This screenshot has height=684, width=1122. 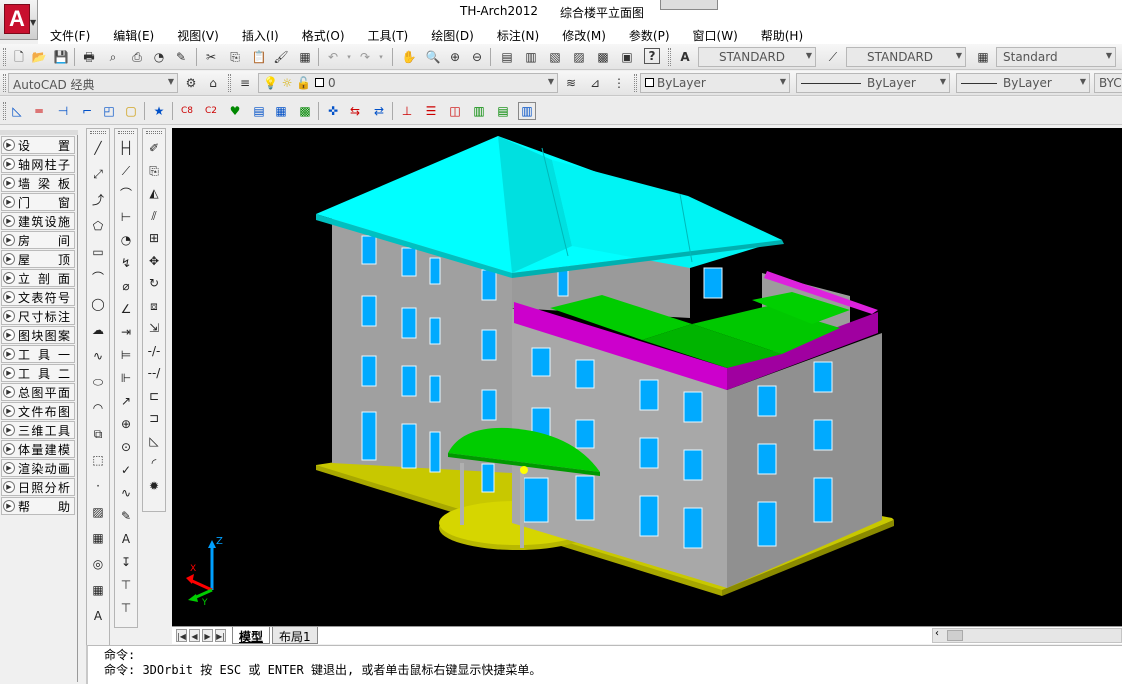 I want to click on dimension-style-select: STANDARD ▼, so click(x=906, y=57).